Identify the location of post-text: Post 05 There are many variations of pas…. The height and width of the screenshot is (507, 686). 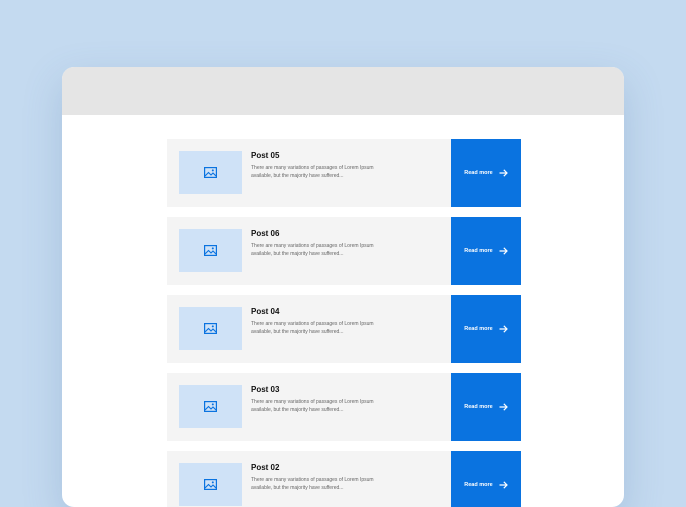
(346, 173).